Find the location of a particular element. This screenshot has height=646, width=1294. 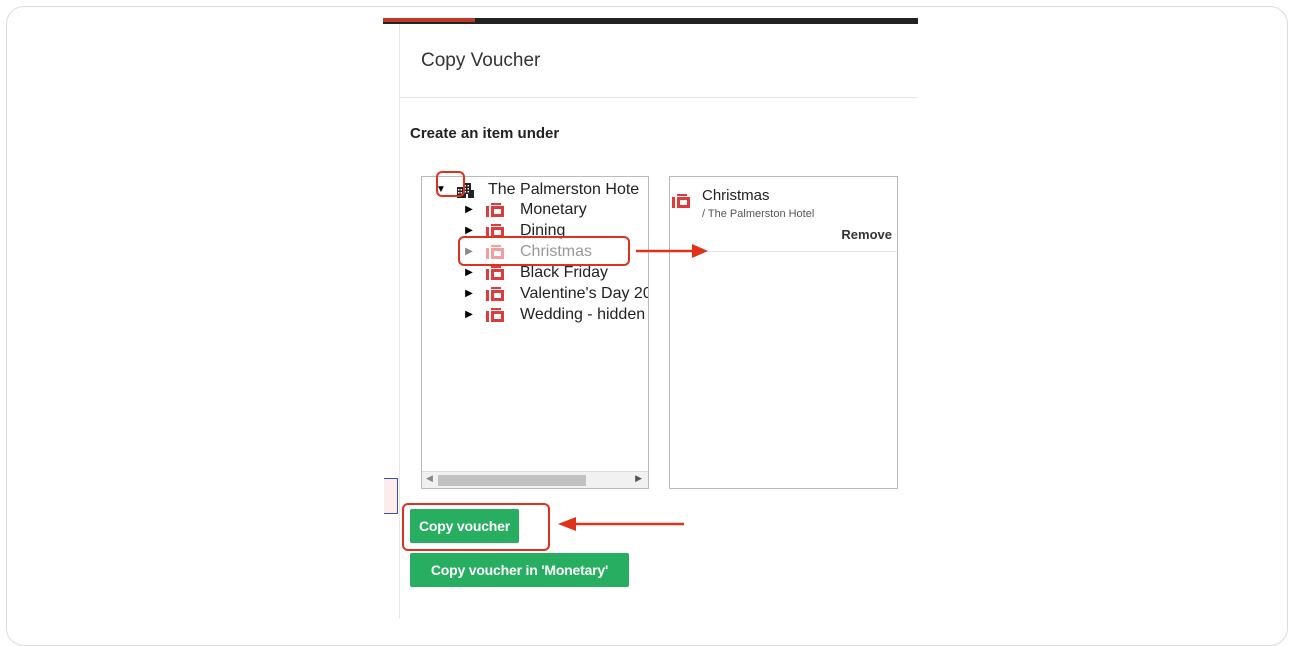

scroll-left-icon: ◀ is located at coordinates (429, 478).